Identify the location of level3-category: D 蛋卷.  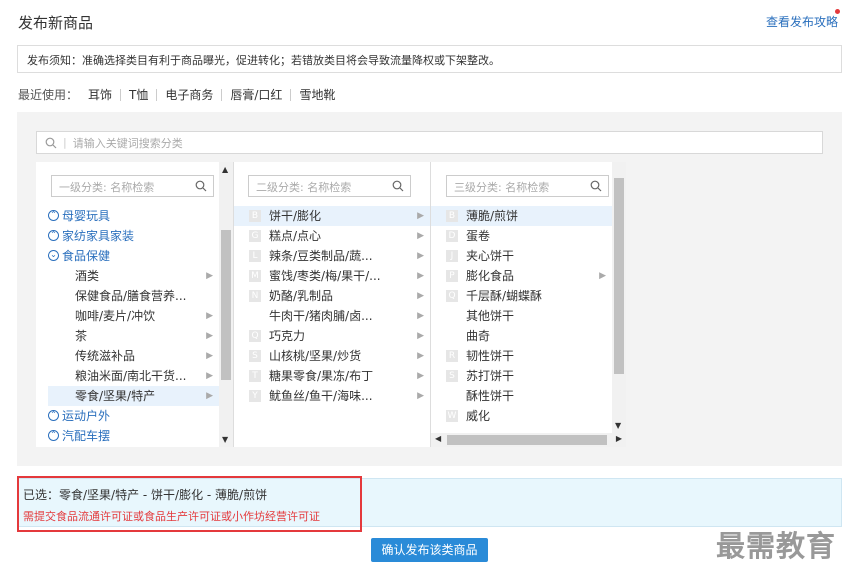
(521, 236).